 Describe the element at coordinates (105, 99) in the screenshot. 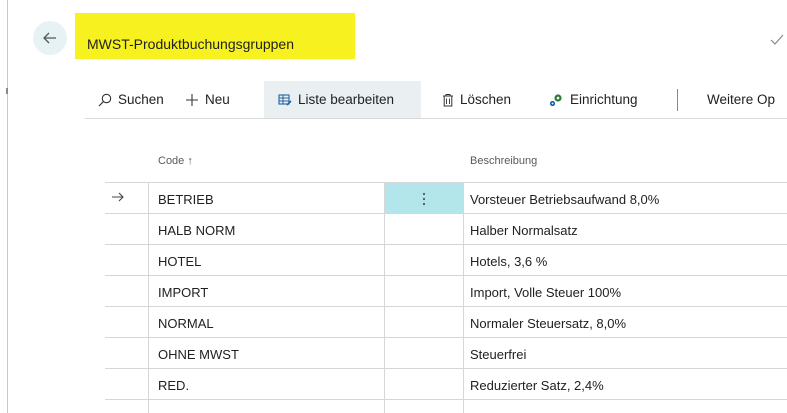

I see `search-icon` at that location.